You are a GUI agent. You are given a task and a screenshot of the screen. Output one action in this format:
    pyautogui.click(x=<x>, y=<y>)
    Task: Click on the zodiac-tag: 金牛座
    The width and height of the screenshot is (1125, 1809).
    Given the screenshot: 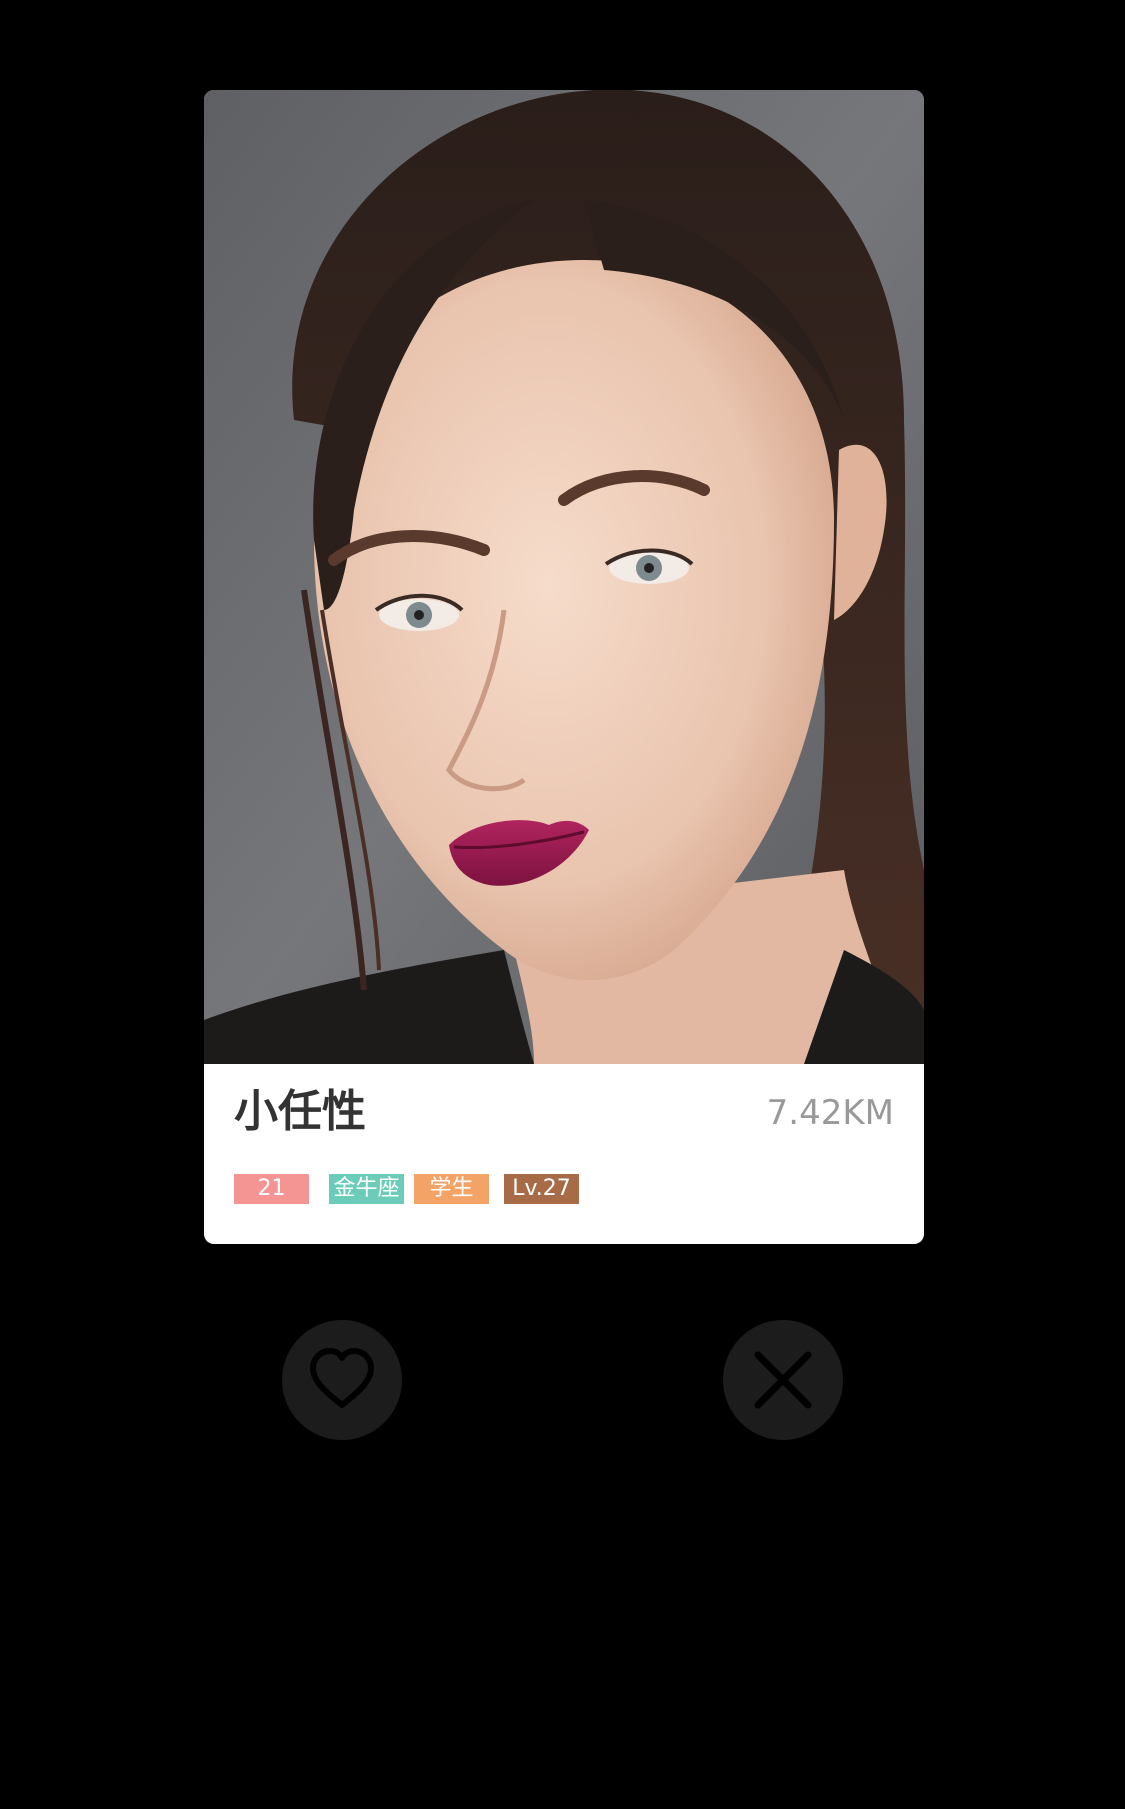 What is the action you would take?
    pyautogui.click(x=366, y=1189)
    